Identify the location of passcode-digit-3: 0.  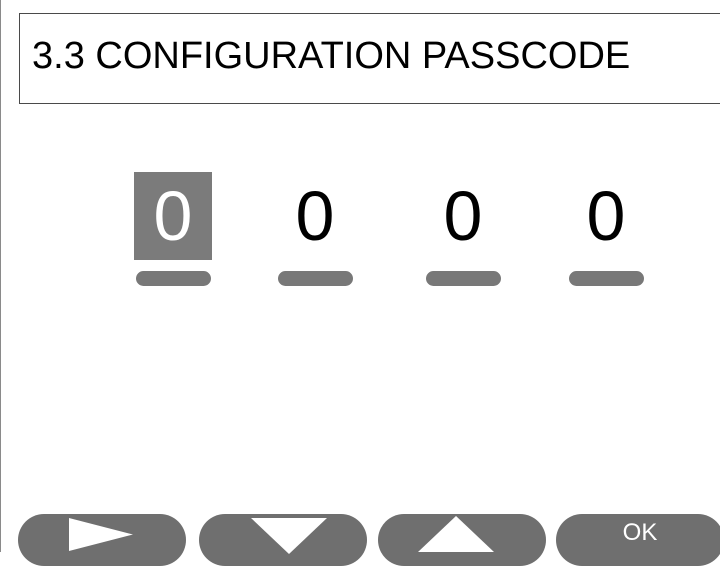
(463, 229).